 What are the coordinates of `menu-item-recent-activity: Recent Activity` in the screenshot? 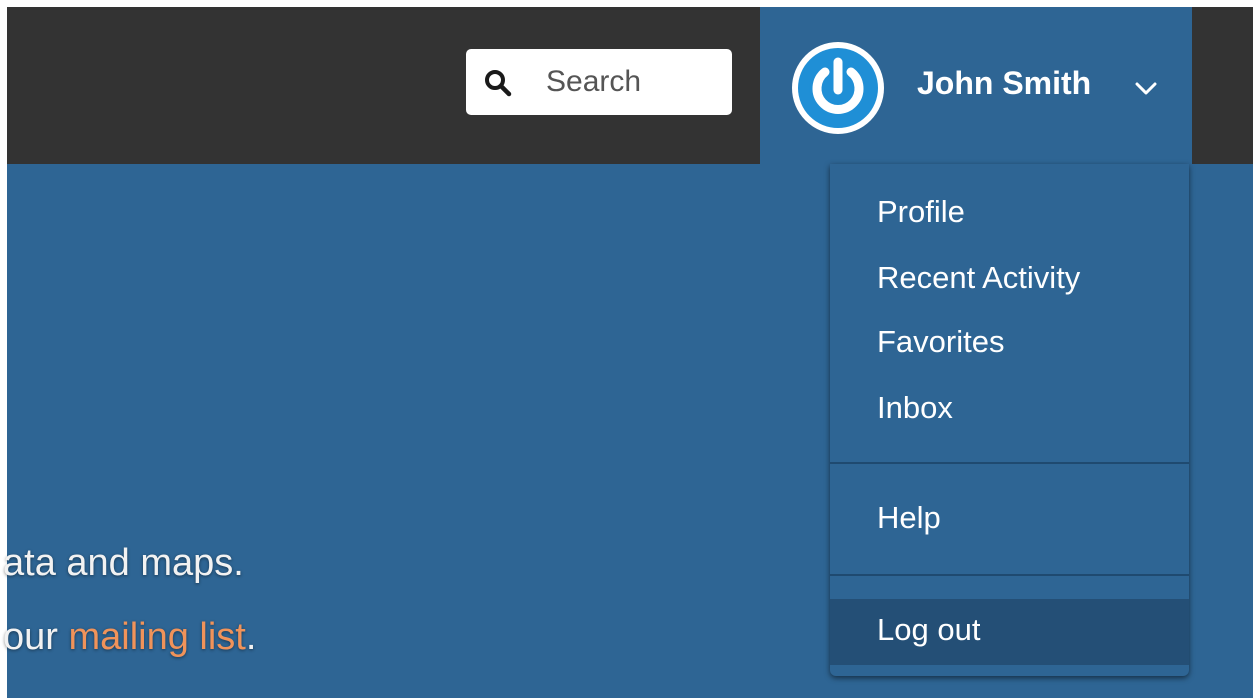 It's located at (1009, 281).